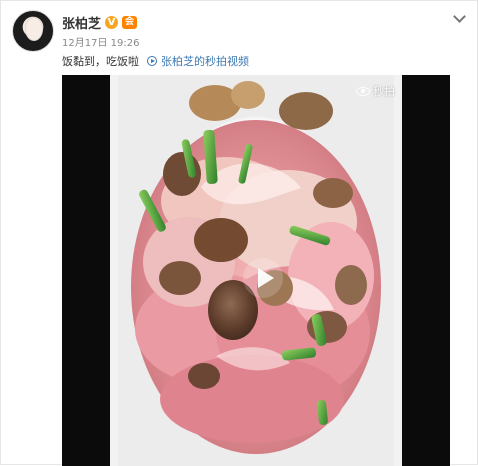 The height and width of the screenshot is (466, 478). What do you see at coordinates (130, 22) in the screenshot?
I see `vip-badge-icon: 会` at bounding box center [130, 22].